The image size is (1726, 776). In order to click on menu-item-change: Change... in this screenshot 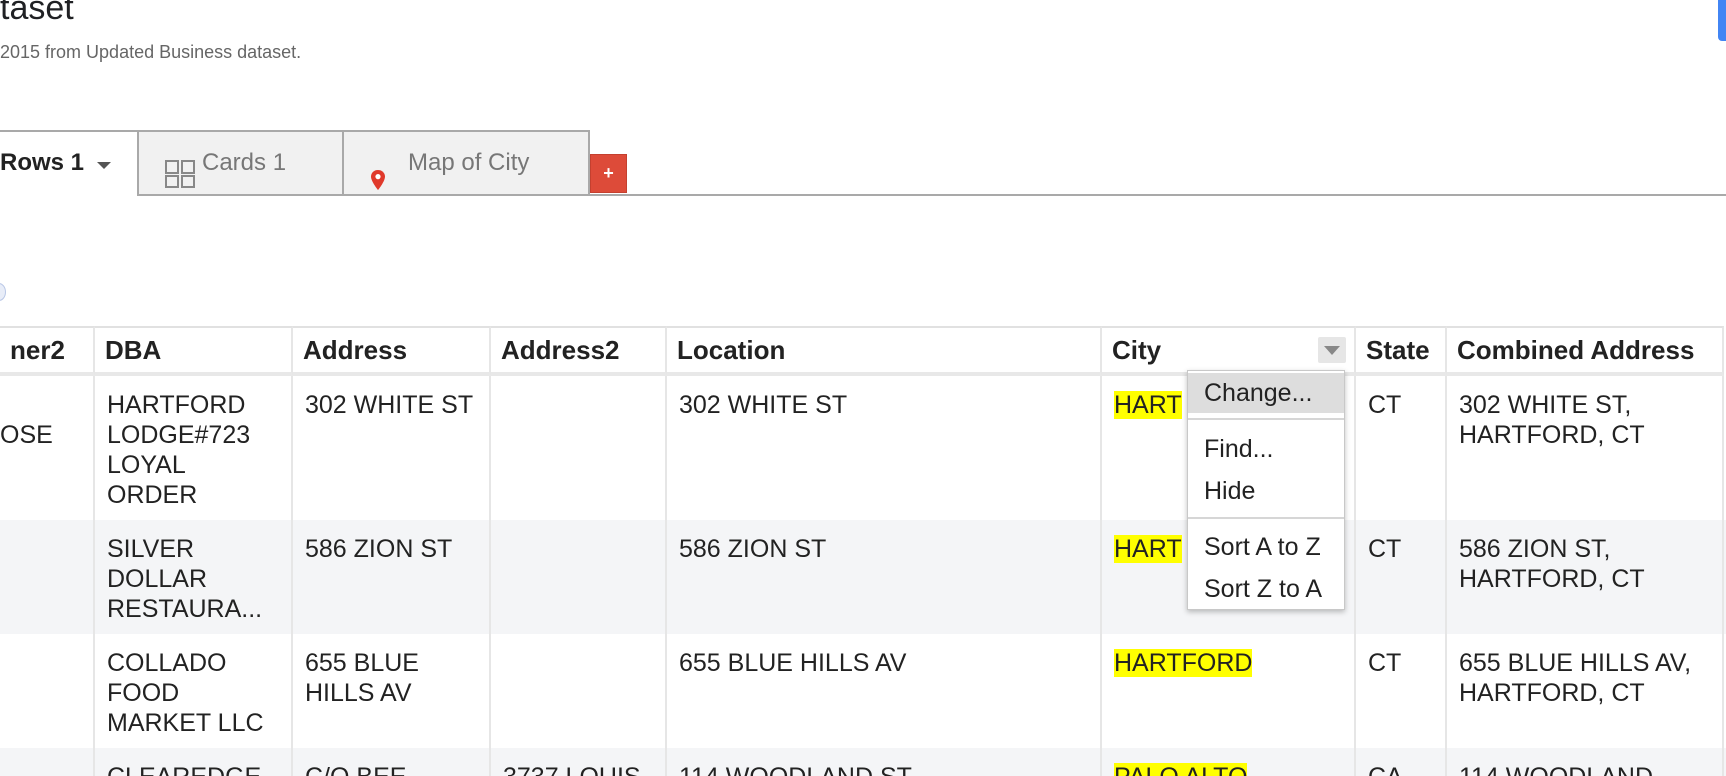, I will do `click(1266, 393)`.